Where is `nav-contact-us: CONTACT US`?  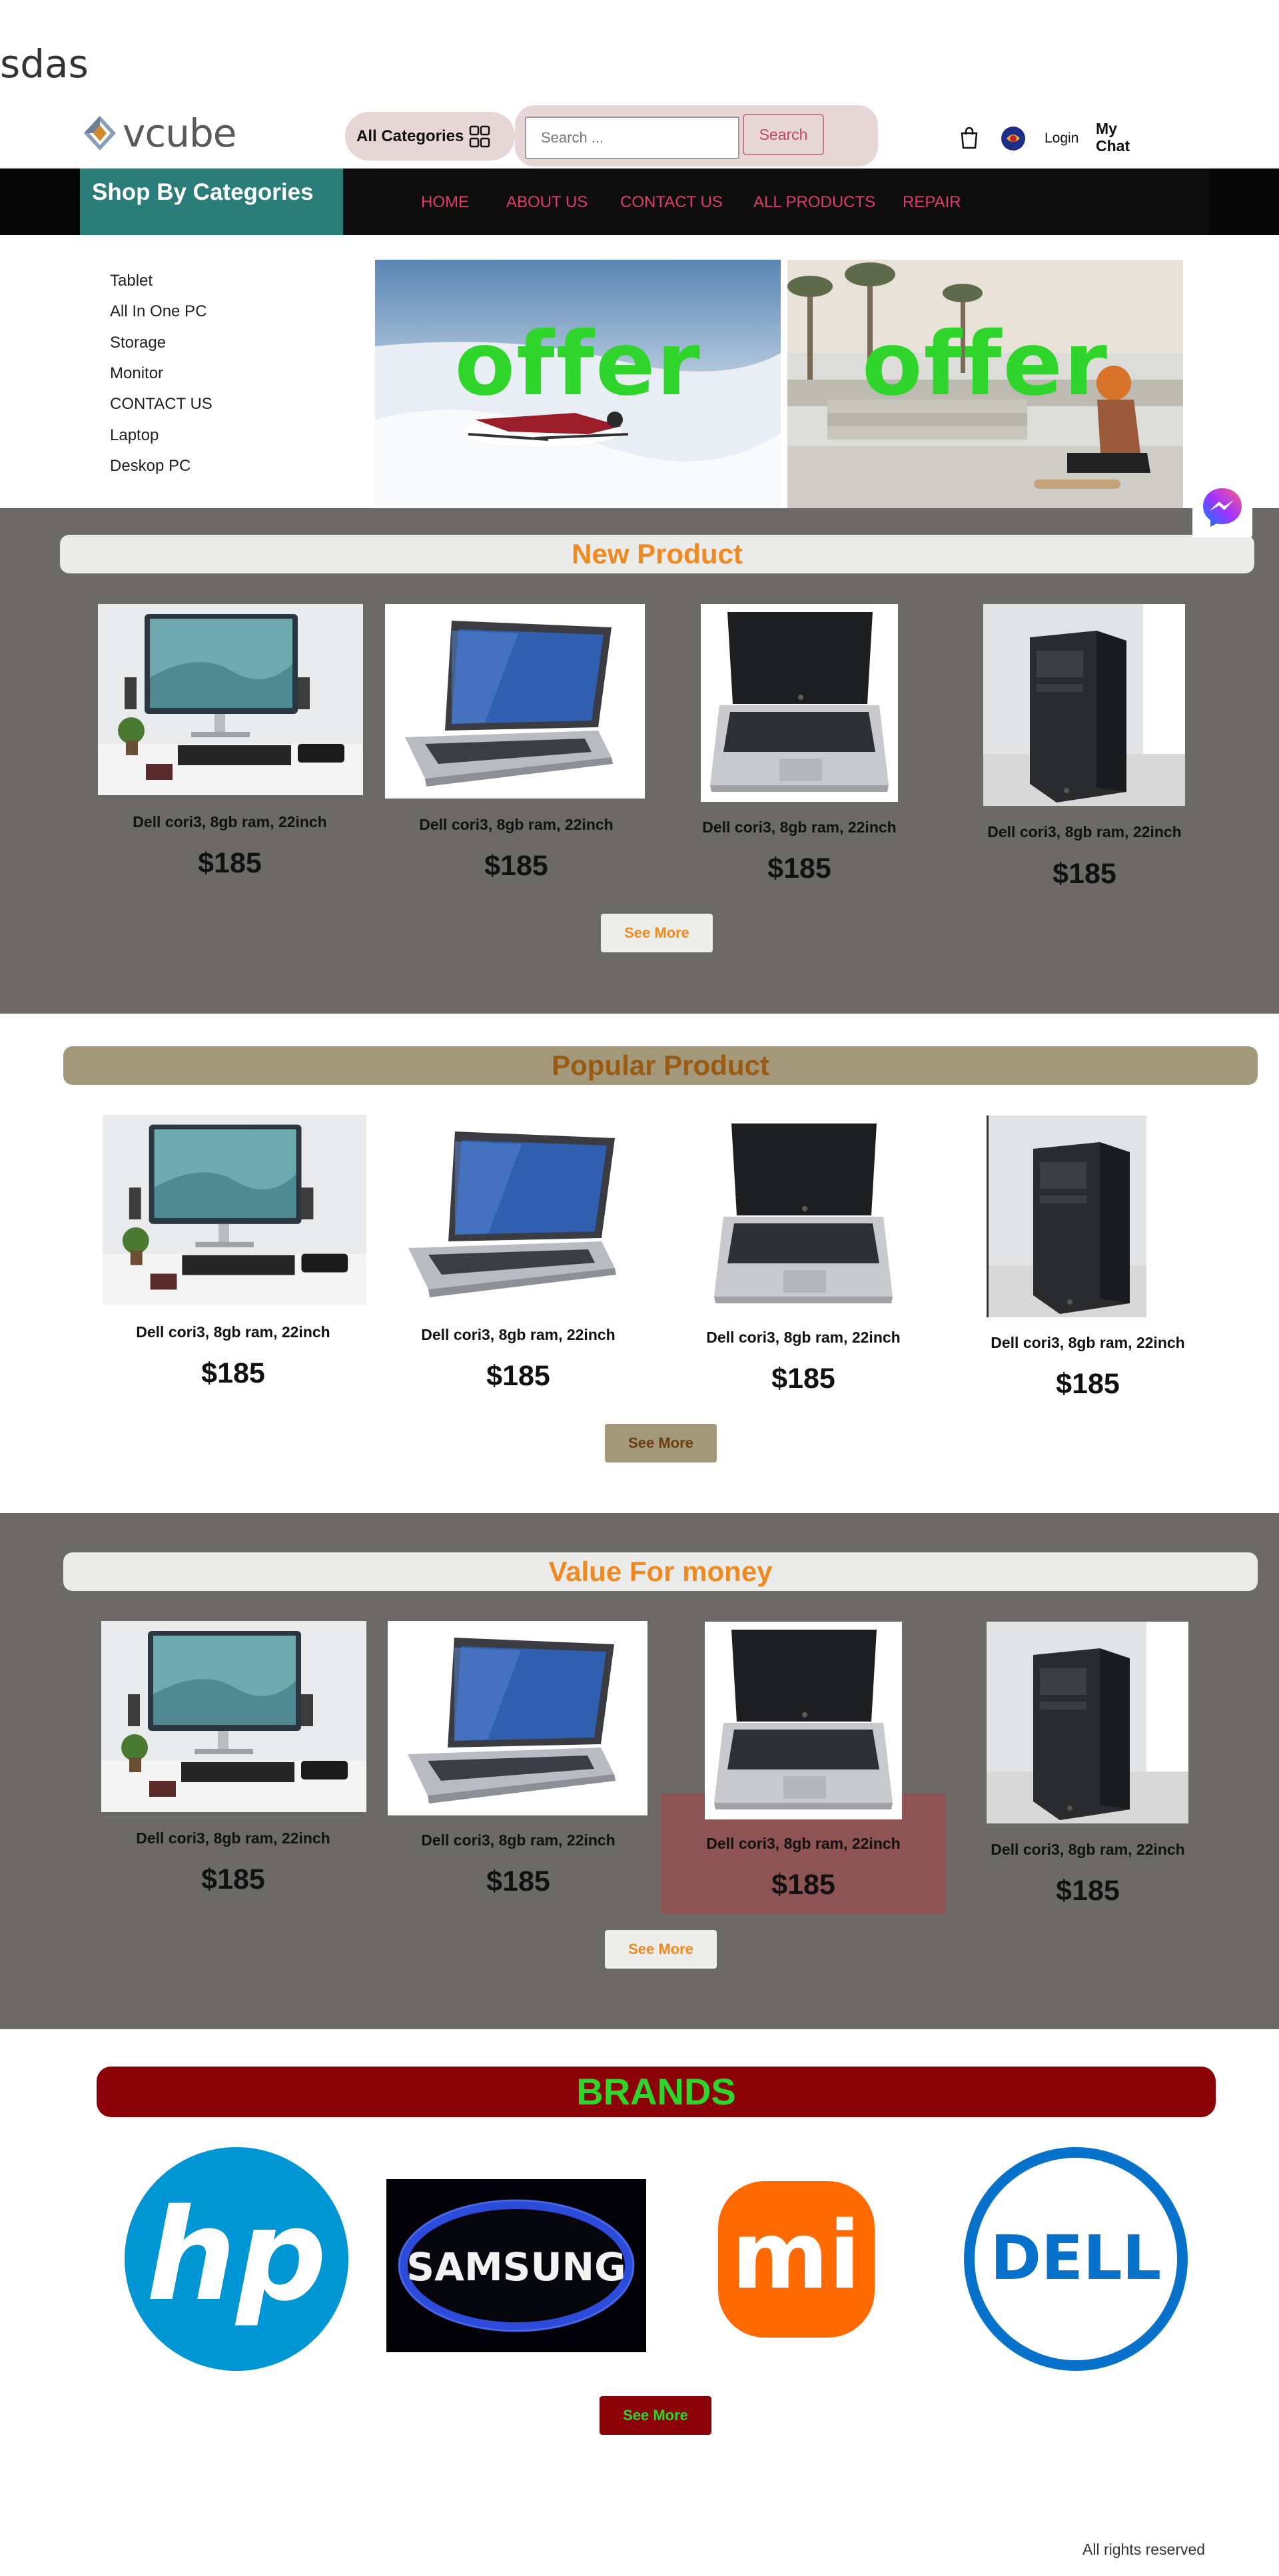
nav-contact-us: CONTACT US is located at coordinates (671, 202).